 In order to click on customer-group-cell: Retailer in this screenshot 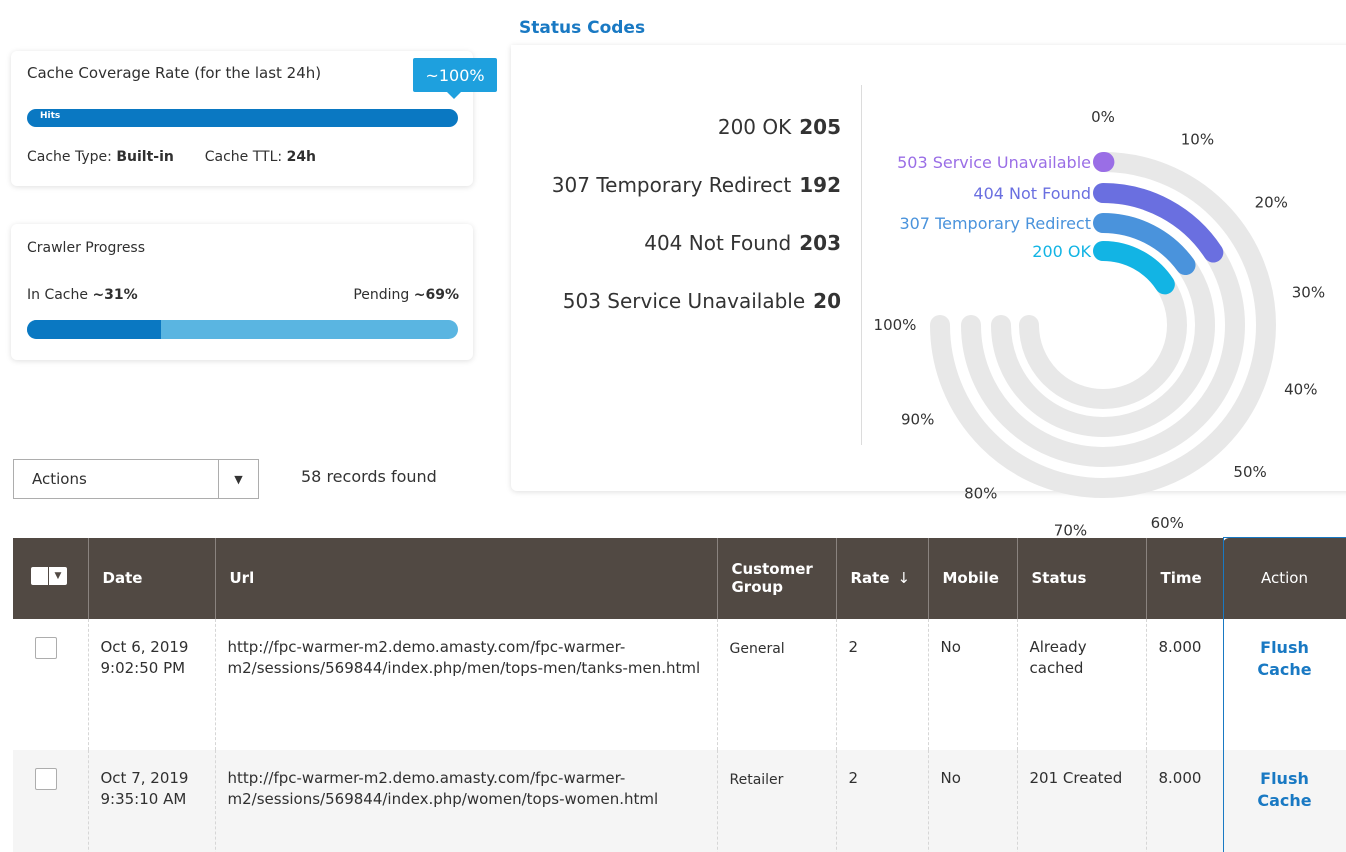, I will do `click(776, 800)`.